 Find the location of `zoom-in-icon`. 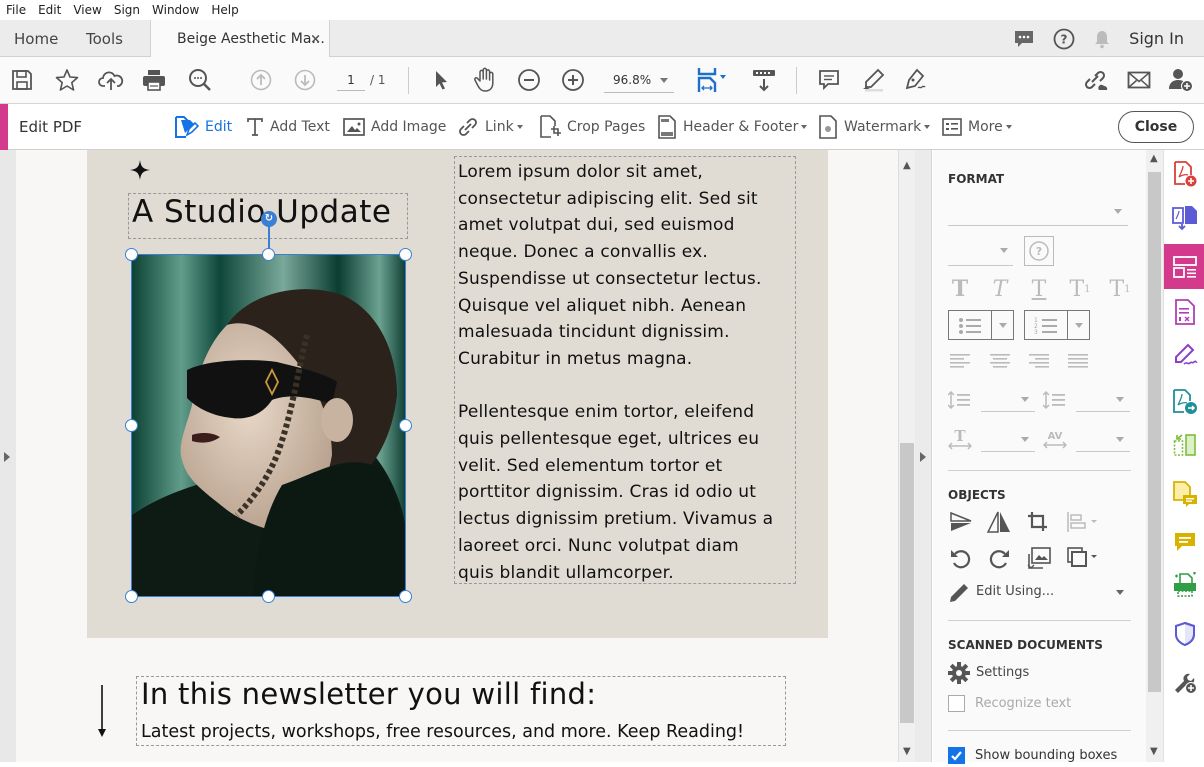

zoom-in-icon is located at coordinates (573, 80).